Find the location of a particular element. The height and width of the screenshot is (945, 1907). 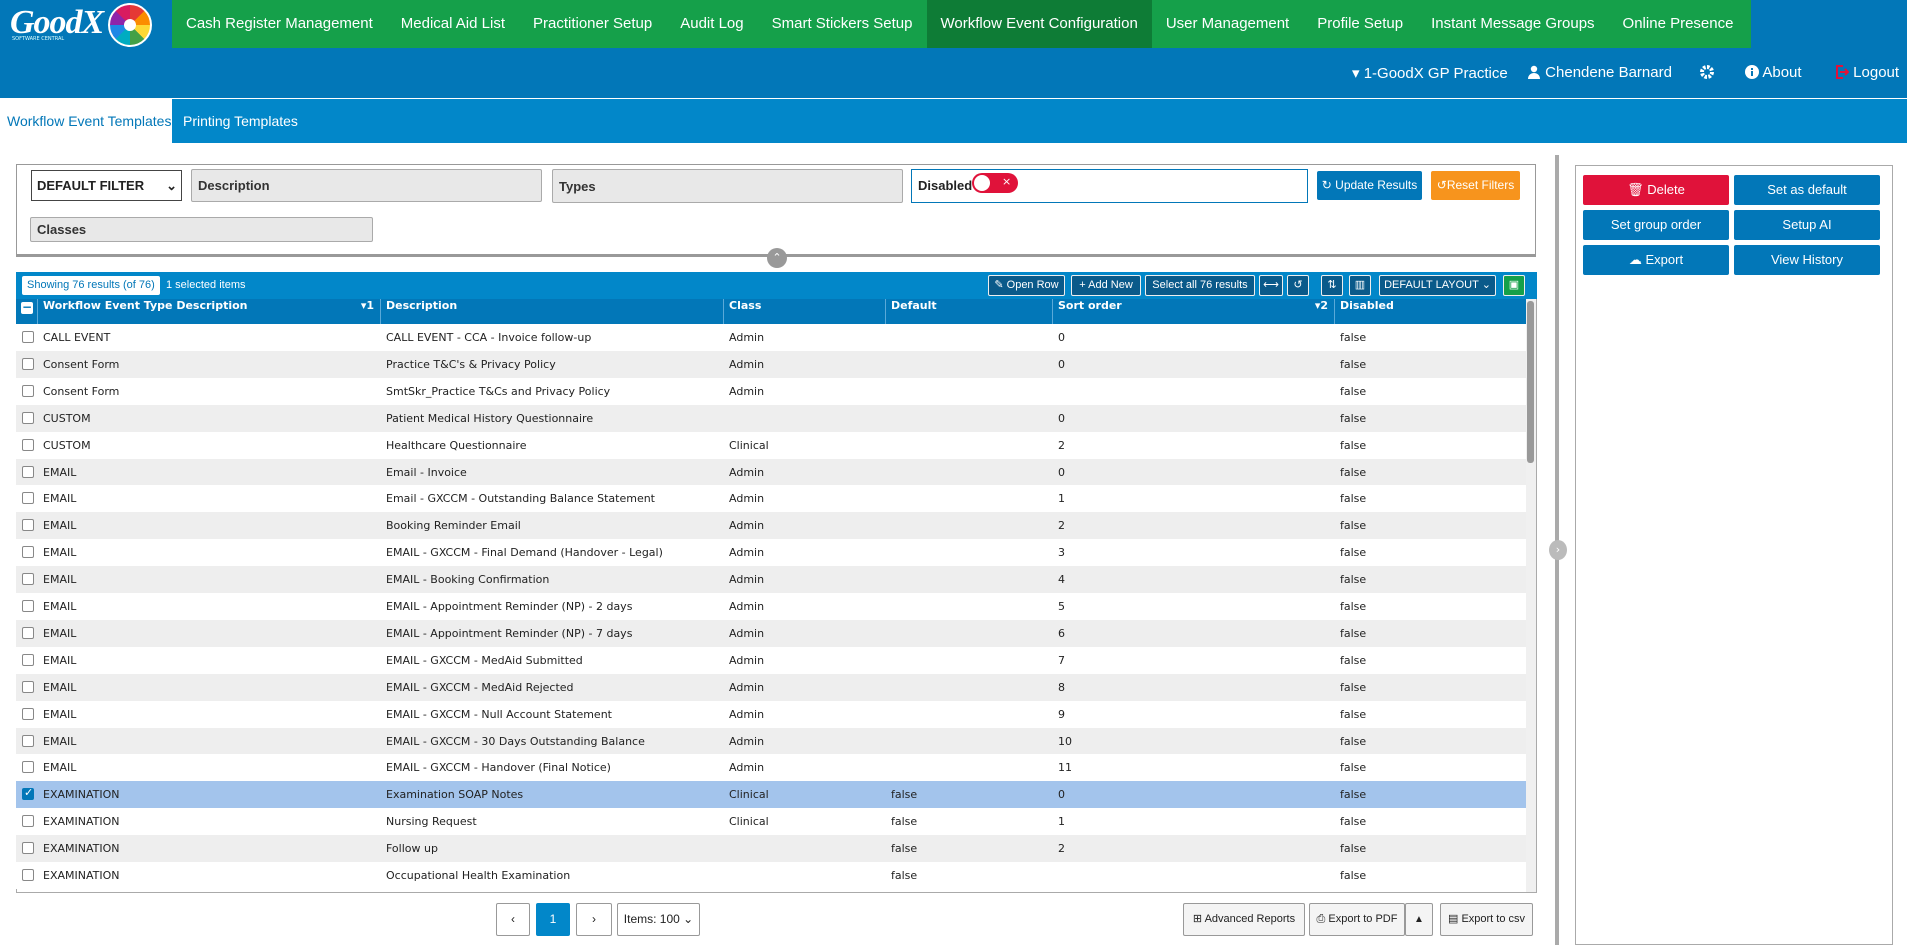

tab-printing-templates: Printing Templates is located at coordinates (237, 121).